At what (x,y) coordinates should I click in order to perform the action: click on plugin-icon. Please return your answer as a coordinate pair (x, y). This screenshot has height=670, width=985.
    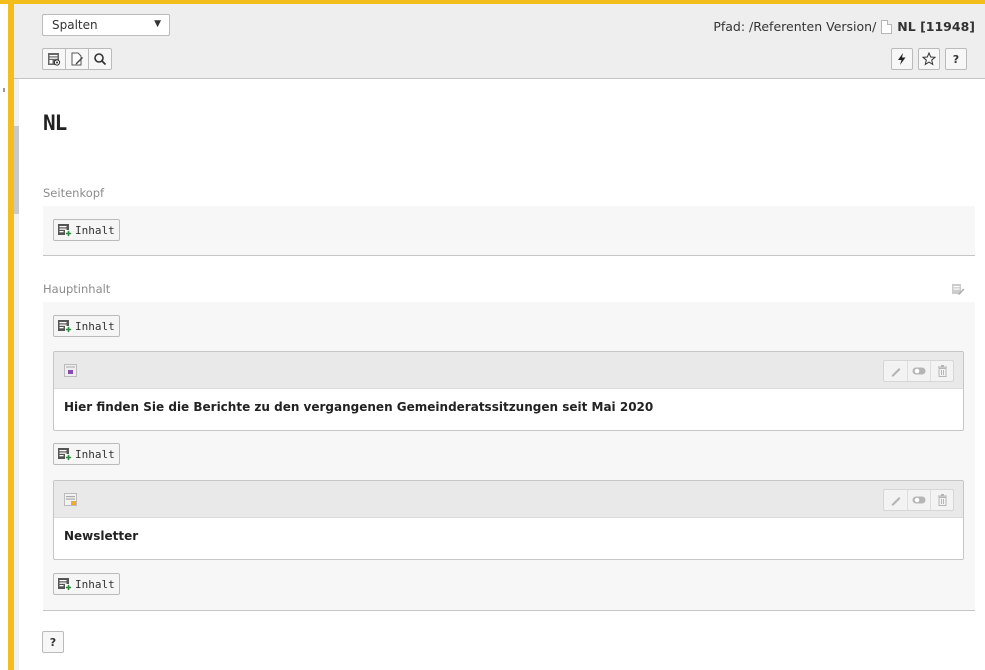
    Looking at the image, I should click on (70, 370).